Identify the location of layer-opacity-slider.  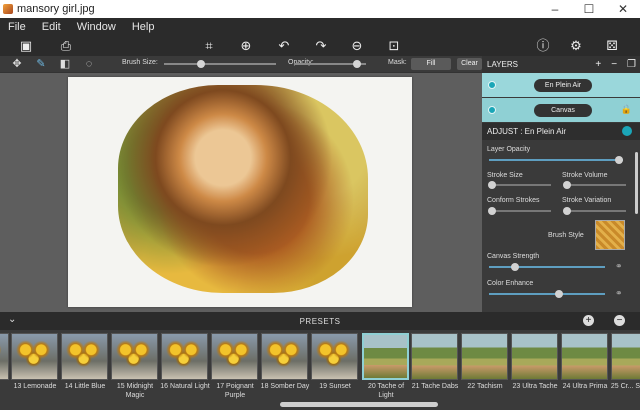
(556, 160).